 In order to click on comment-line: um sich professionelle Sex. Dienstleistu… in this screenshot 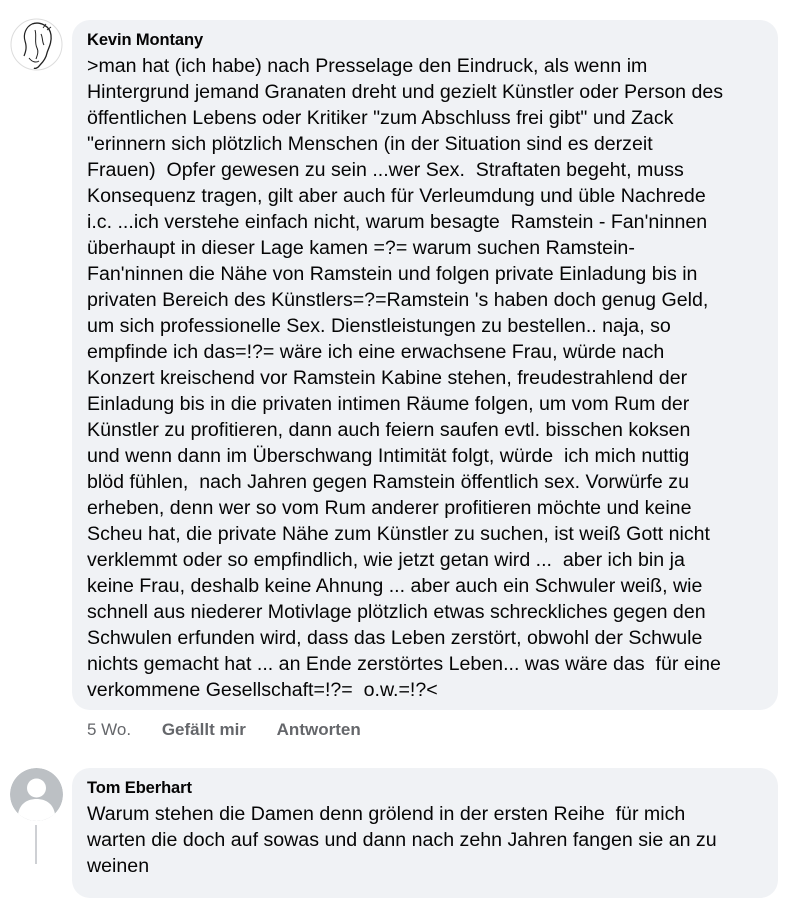, I will do `click(379, 326)`.